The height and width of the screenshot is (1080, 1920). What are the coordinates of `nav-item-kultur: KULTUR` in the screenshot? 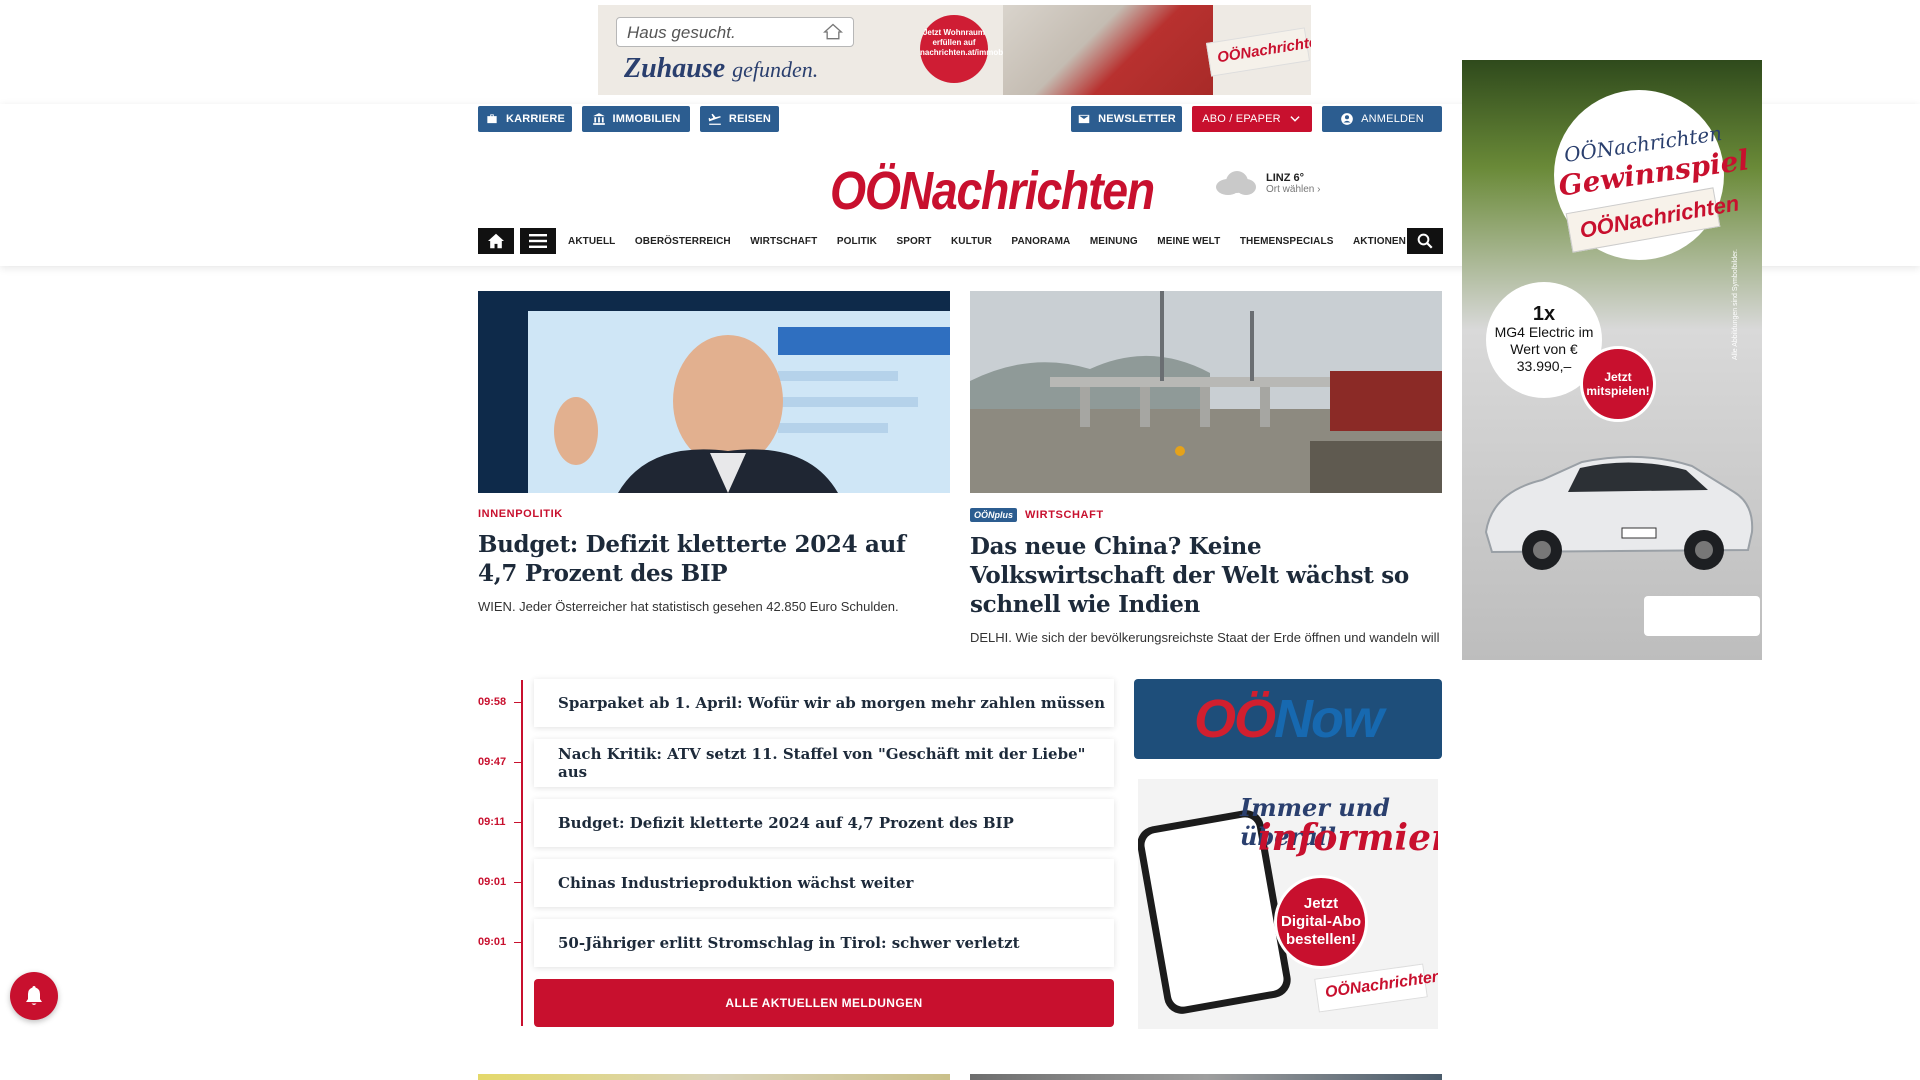 It's located at (971, 241).